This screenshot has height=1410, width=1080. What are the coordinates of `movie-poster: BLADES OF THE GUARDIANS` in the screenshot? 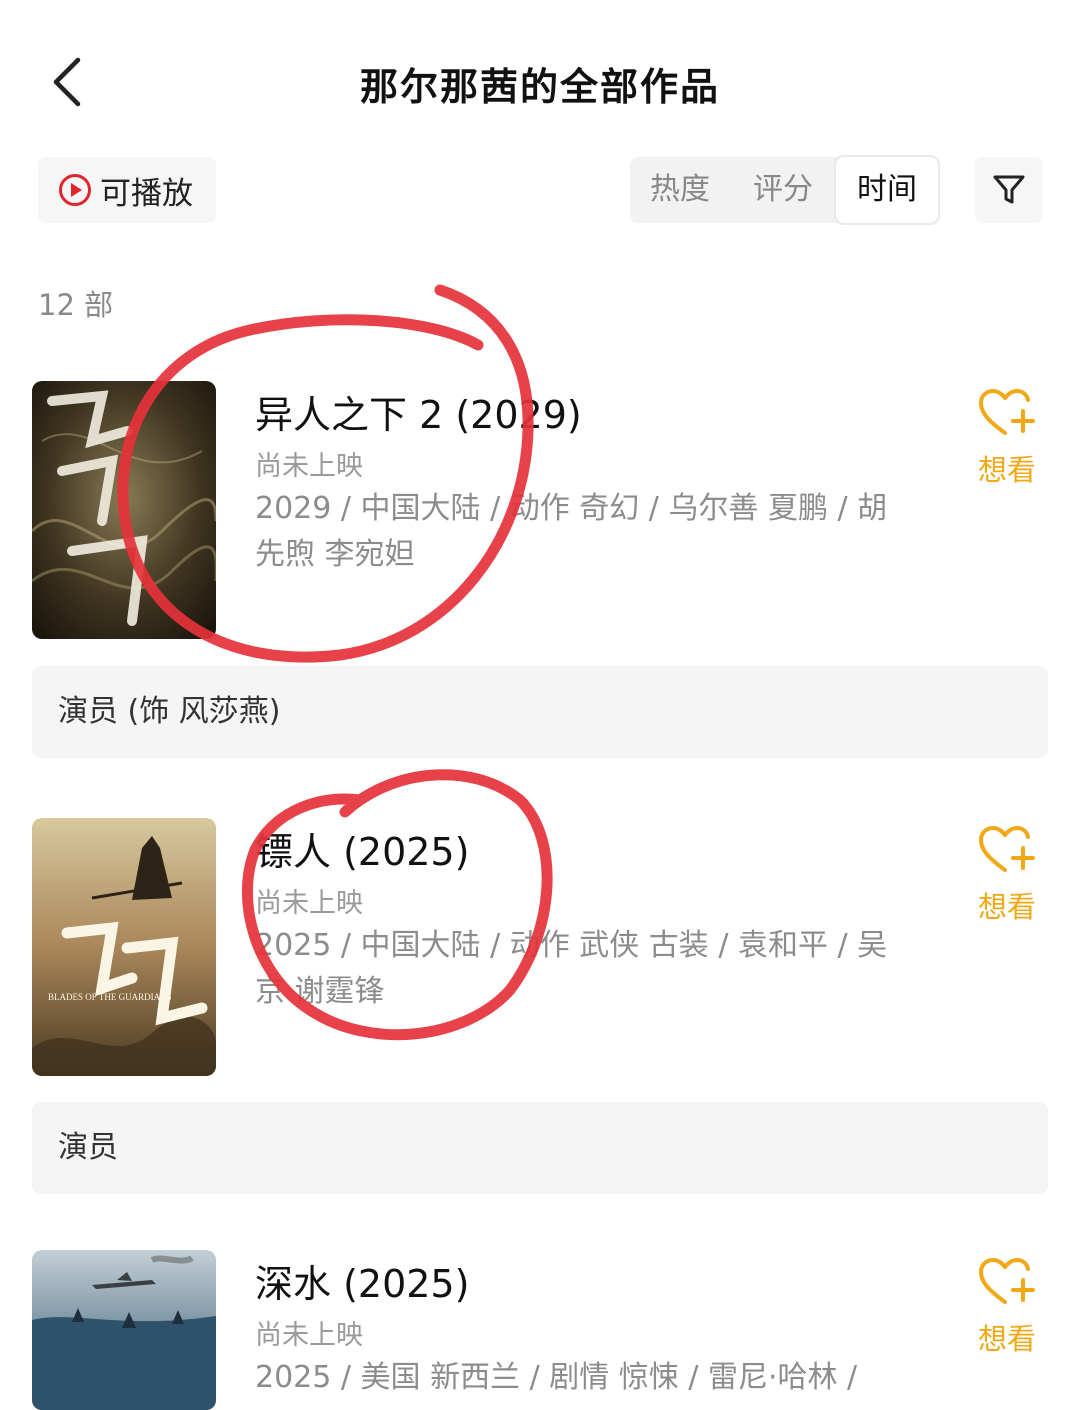 It's located at (124, 947).